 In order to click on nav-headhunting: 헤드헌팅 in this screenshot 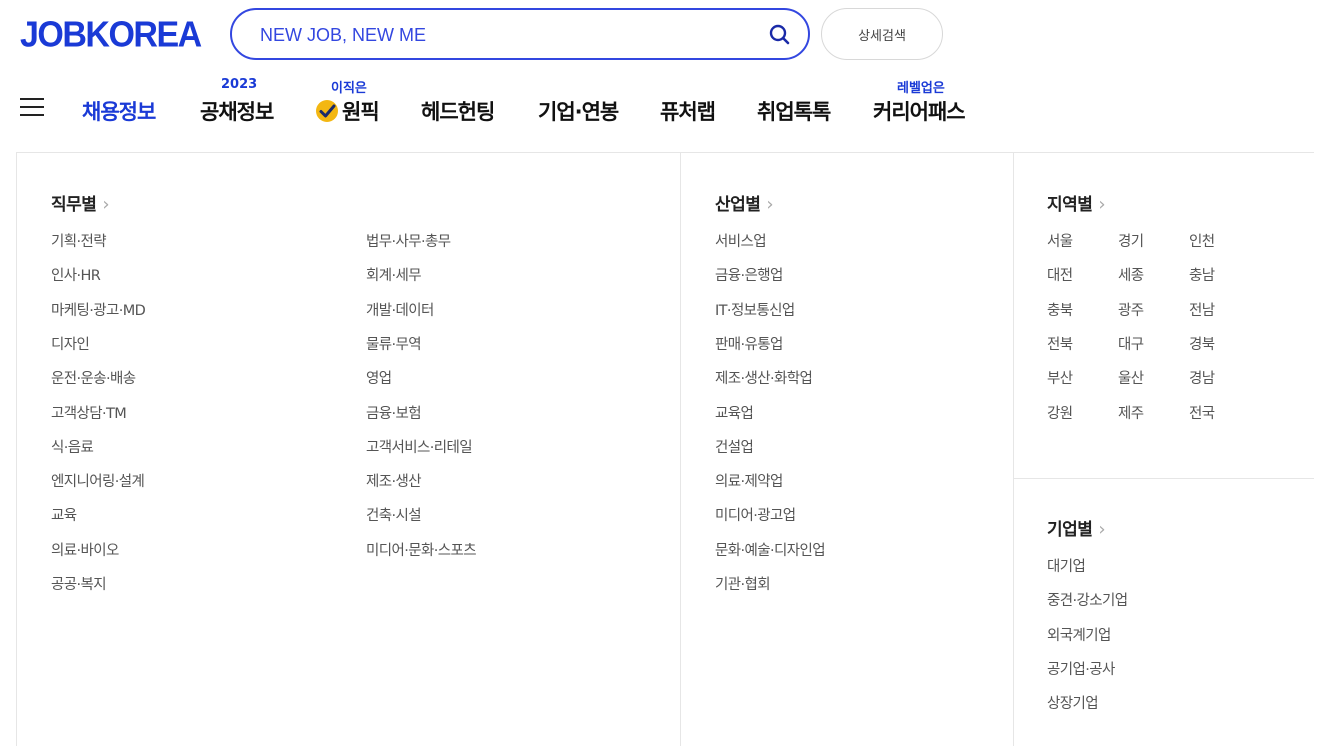, I will do `click(458, 111)`.